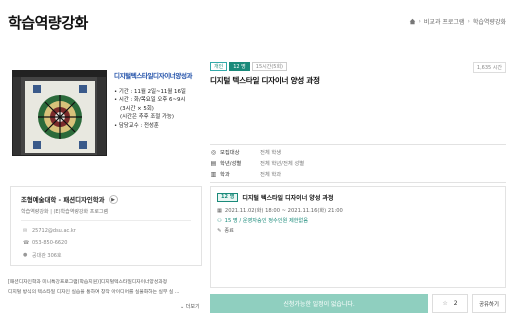 The width and height of the screenshot is (516, 323). Describe the element at coordinates (228, 197) in the screenshot. I see `session-capacity-badge: 12 명` at that location.